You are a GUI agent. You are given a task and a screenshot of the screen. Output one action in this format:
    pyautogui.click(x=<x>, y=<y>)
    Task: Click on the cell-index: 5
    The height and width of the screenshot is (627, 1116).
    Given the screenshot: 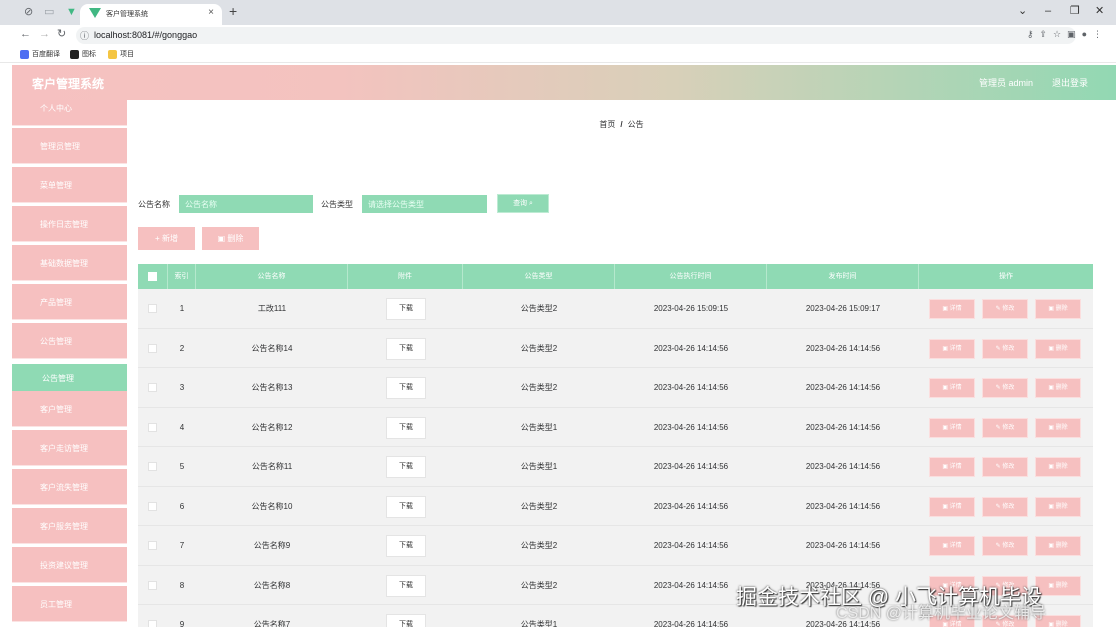 What is the action you would take?
    pyautogui.click(x=182, y=466)
    